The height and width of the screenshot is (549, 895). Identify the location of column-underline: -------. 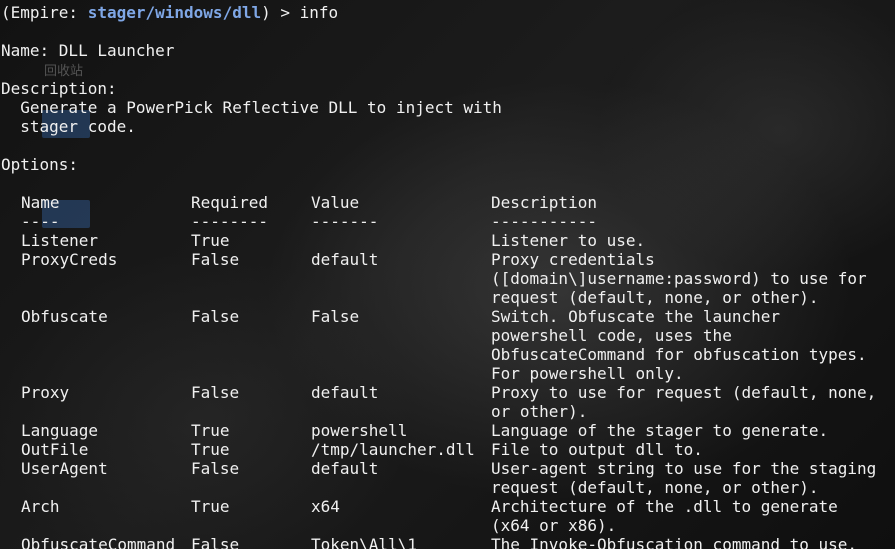
(345, 221).